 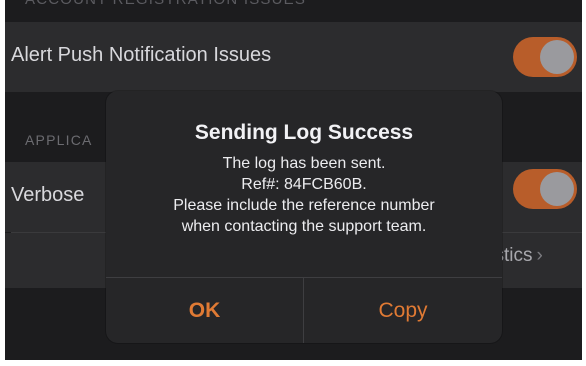 What do you see at coordinates (304, 163) in the screenshot?
I see `dialog-message-line: The log has been sent.` at bounding box center [304, 163].